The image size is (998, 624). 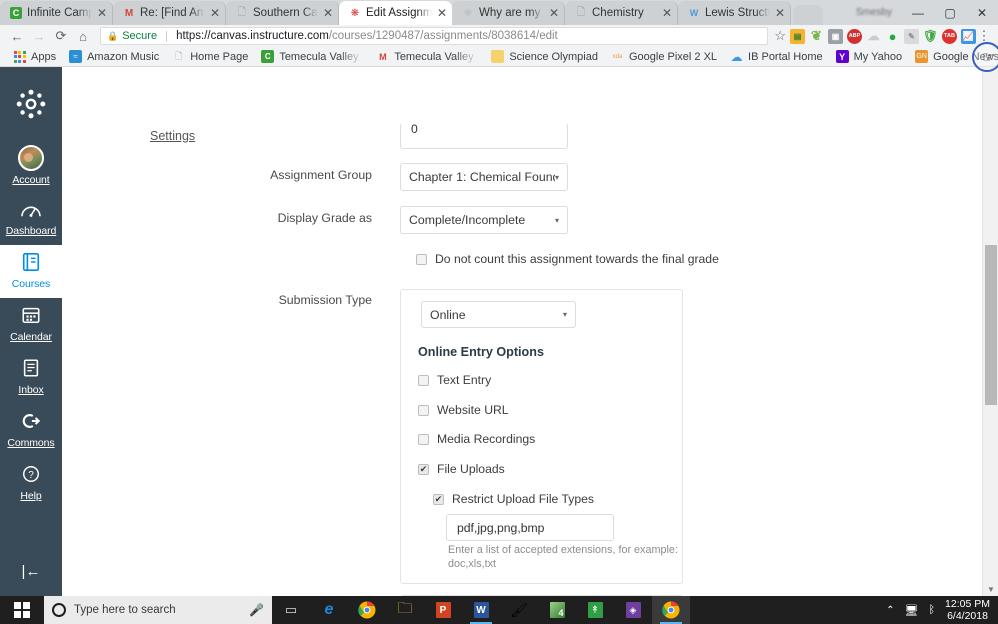 What do you see at coordinates (513, 499) in the screenshot?
I see `restrict-upload-file-types-row: Restrict Upload File Types` at bounding box center [513, 499].